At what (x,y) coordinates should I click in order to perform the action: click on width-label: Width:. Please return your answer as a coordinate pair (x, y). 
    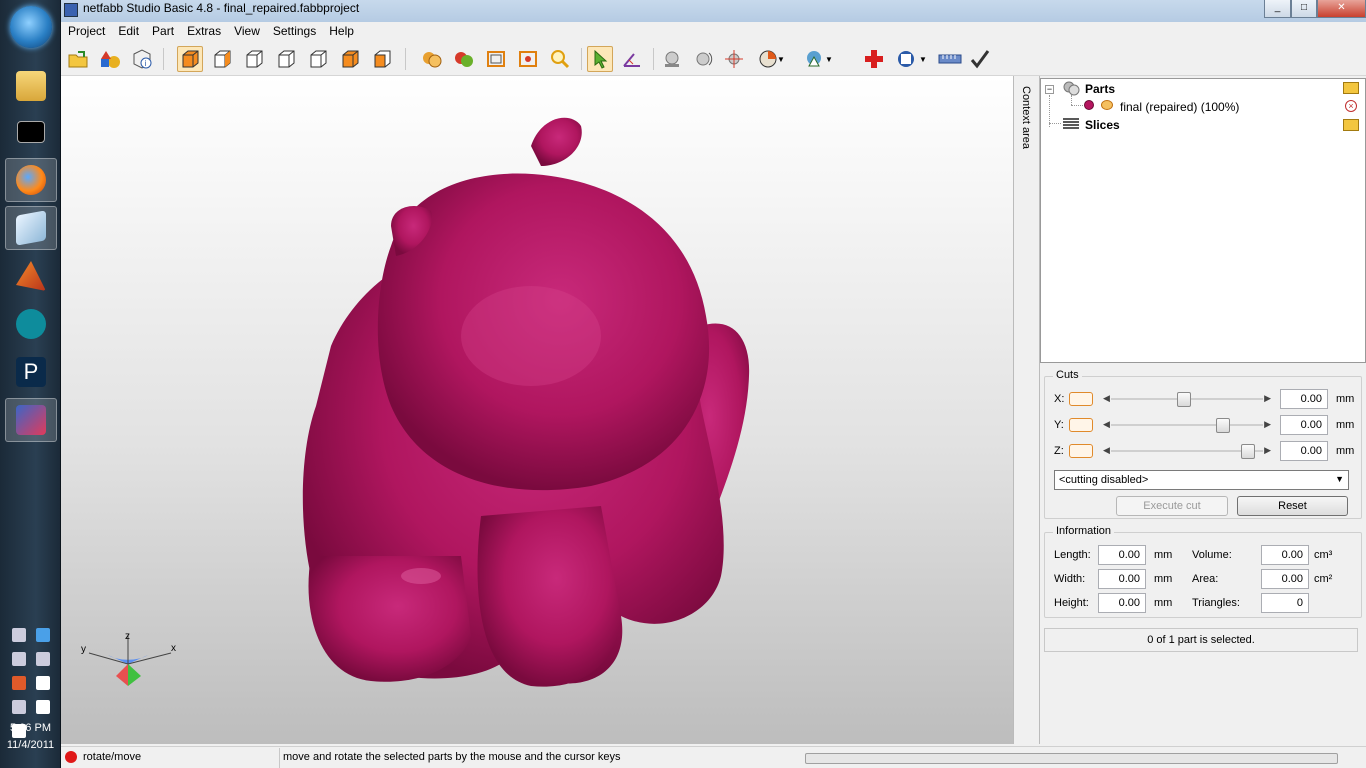
    Looking at the image, I should click on (1070, 579).